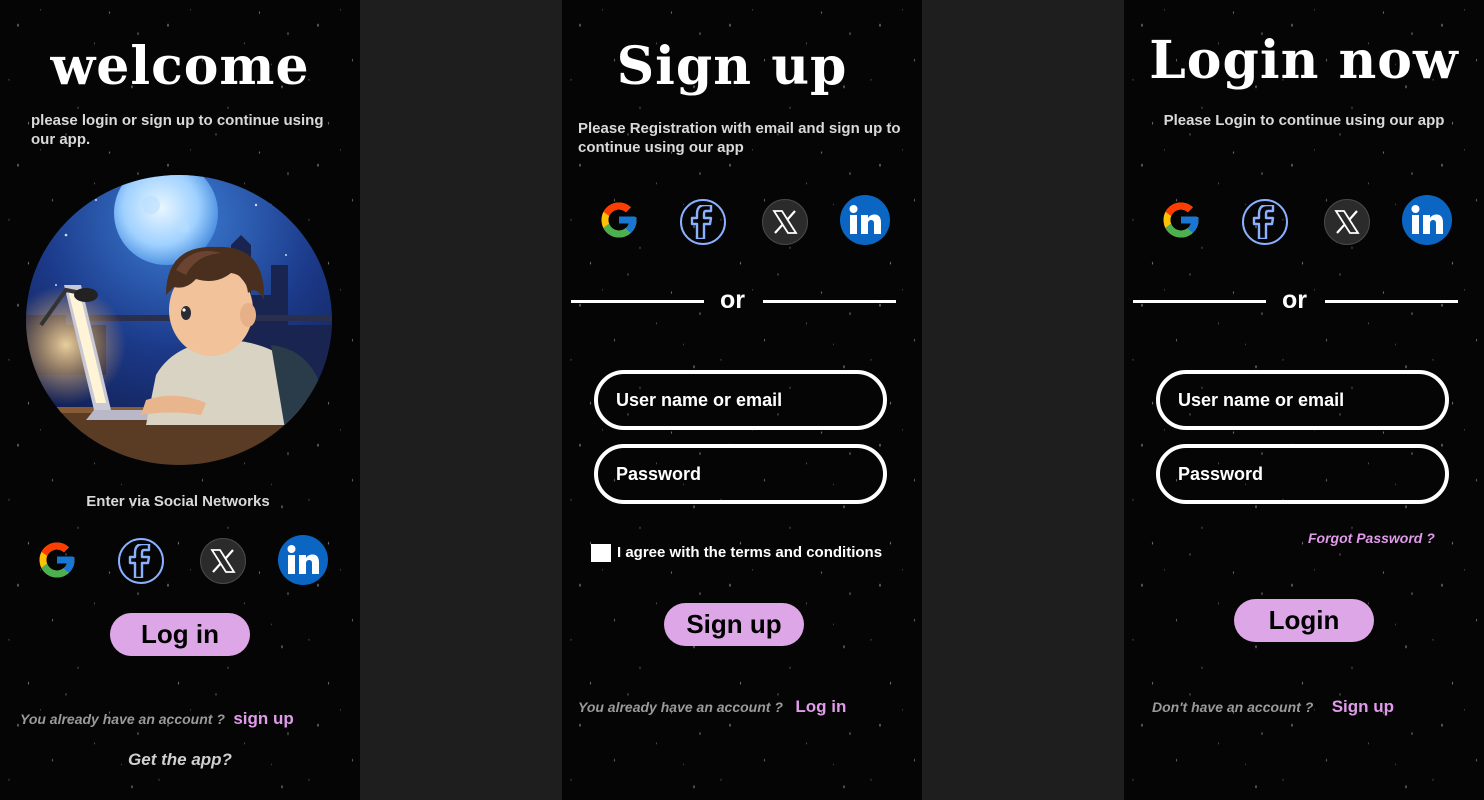 This screenshot has width=1484, height=800. Describe the element at coordinates (1304, 60) in the screenshot. I see `page-title: Login now` at that location.